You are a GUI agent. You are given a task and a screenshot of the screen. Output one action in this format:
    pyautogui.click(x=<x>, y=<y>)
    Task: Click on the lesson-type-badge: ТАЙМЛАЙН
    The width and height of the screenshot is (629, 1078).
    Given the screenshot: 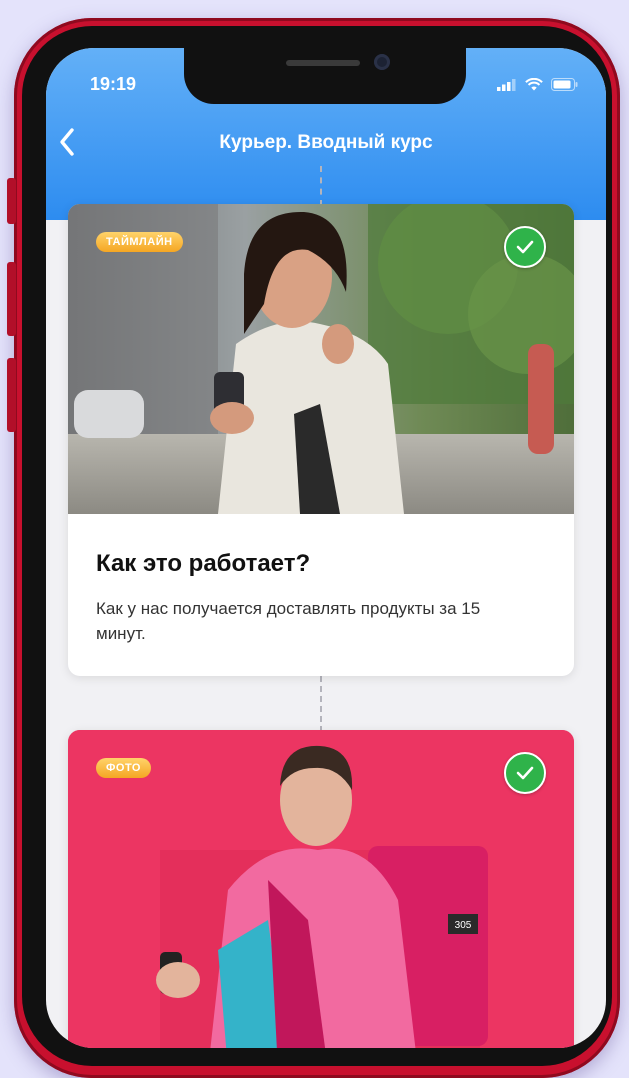 What is the action you would take?
    pyautogui.click(x=139, y=242)
    